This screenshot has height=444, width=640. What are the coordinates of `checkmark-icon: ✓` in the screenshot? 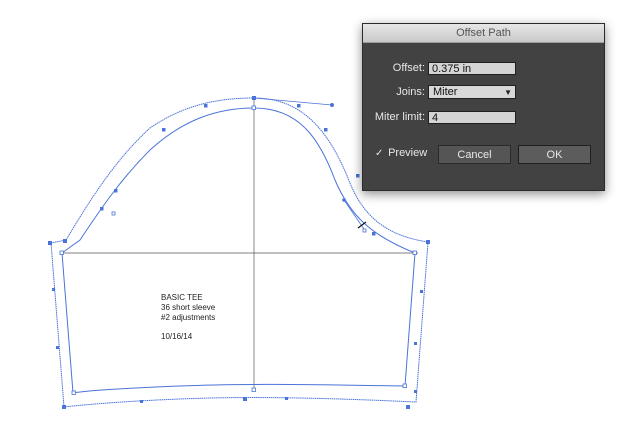 It's located at (379, 153).